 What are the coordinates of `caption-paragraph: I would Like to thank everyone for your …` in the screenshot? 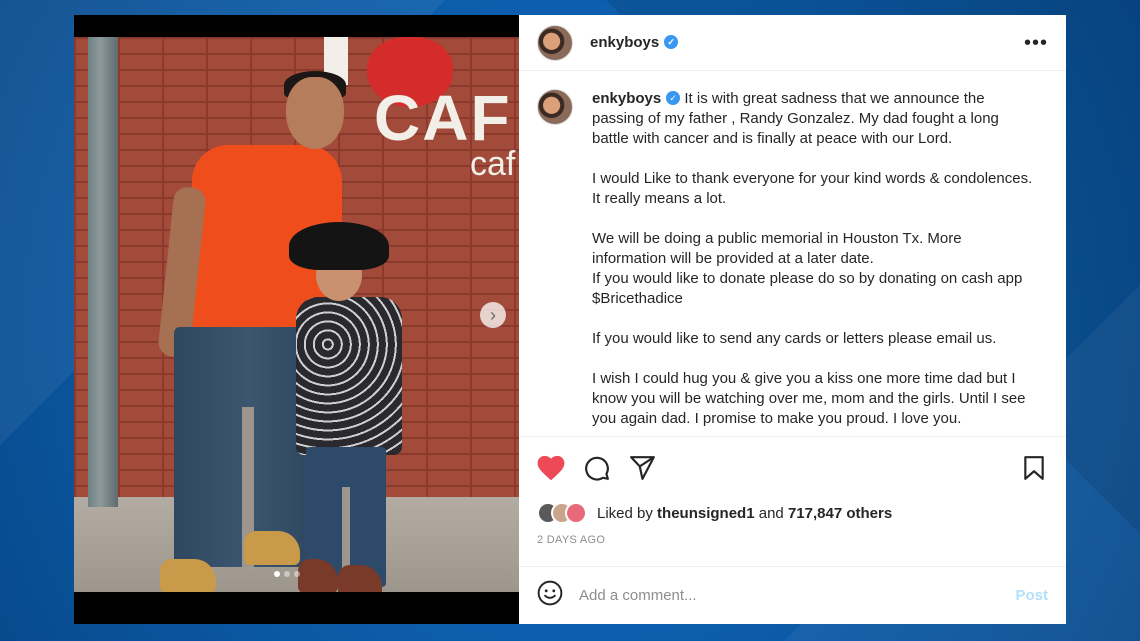 It's located at (812, 188).